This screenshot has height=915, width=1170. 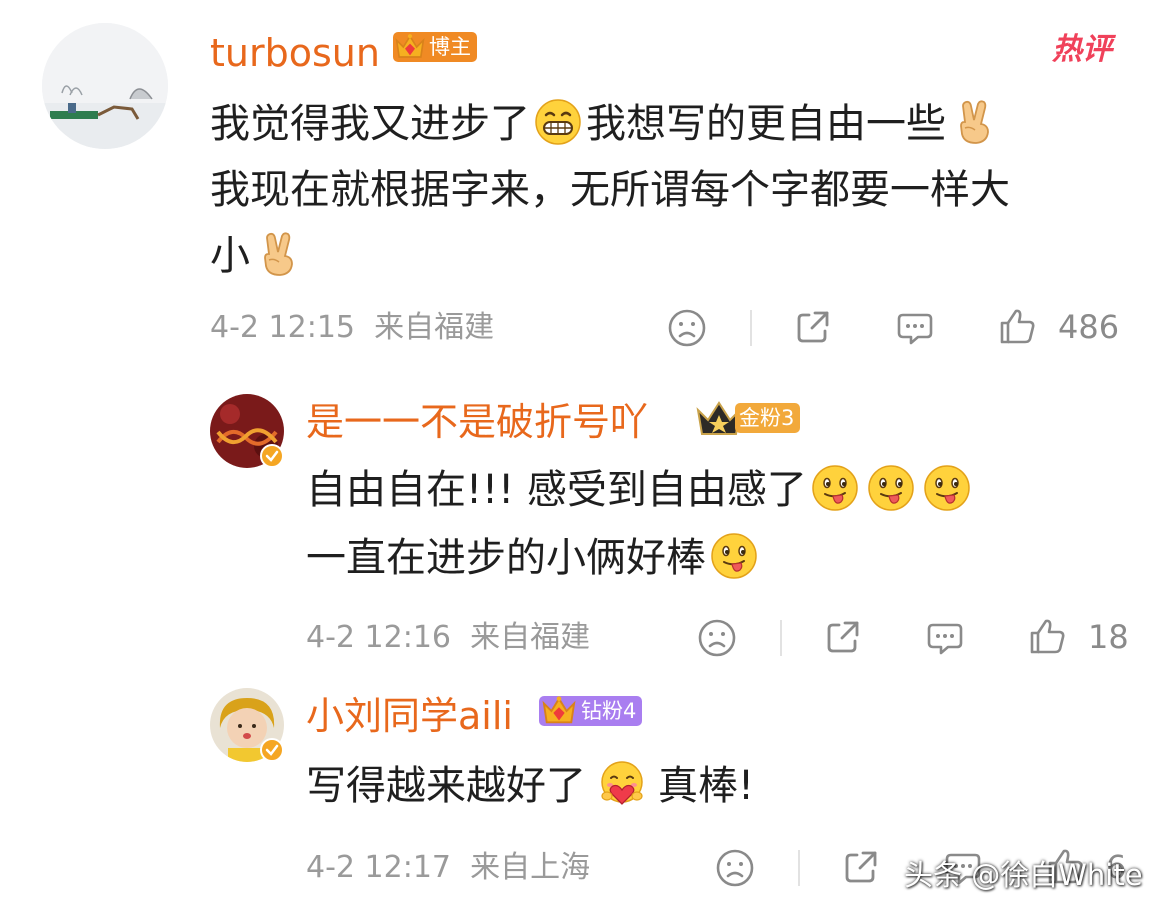 What do you see at coordinates (295, 53) in the screenshot?
I see `username: turbosun` at bounding box center [295, 53].